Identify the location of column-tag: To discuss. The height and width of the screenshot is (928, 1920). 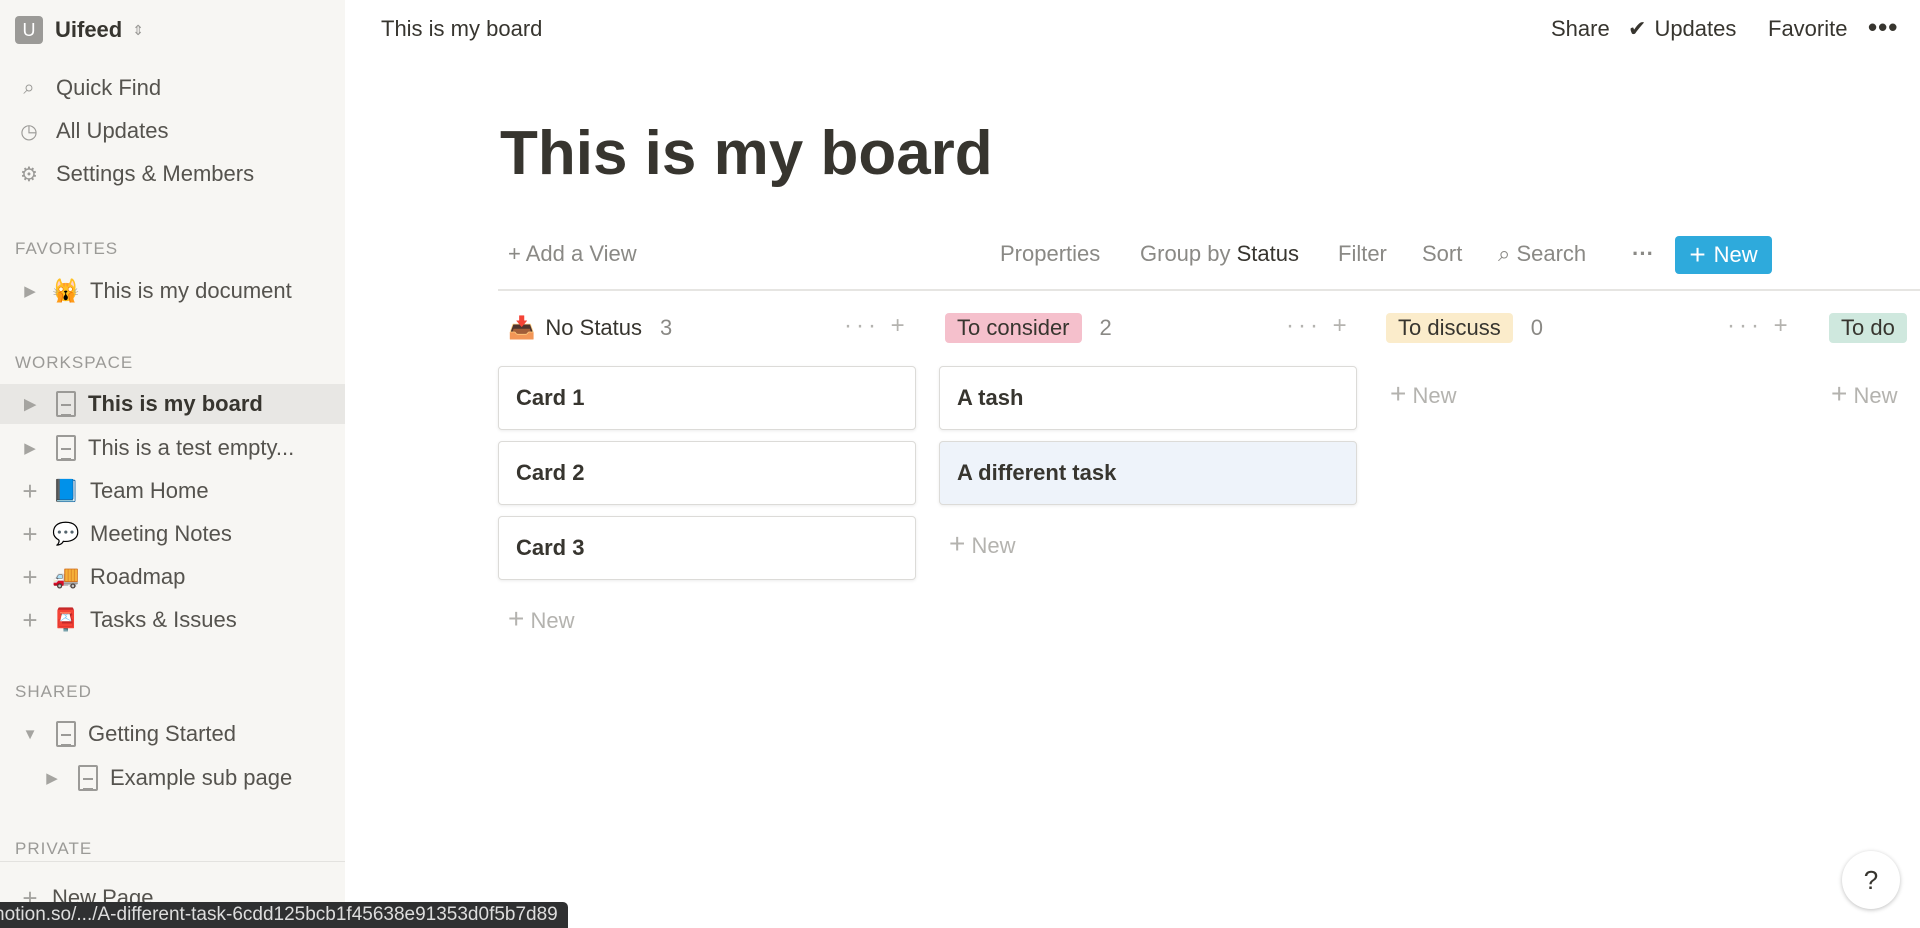
(1449, 328).